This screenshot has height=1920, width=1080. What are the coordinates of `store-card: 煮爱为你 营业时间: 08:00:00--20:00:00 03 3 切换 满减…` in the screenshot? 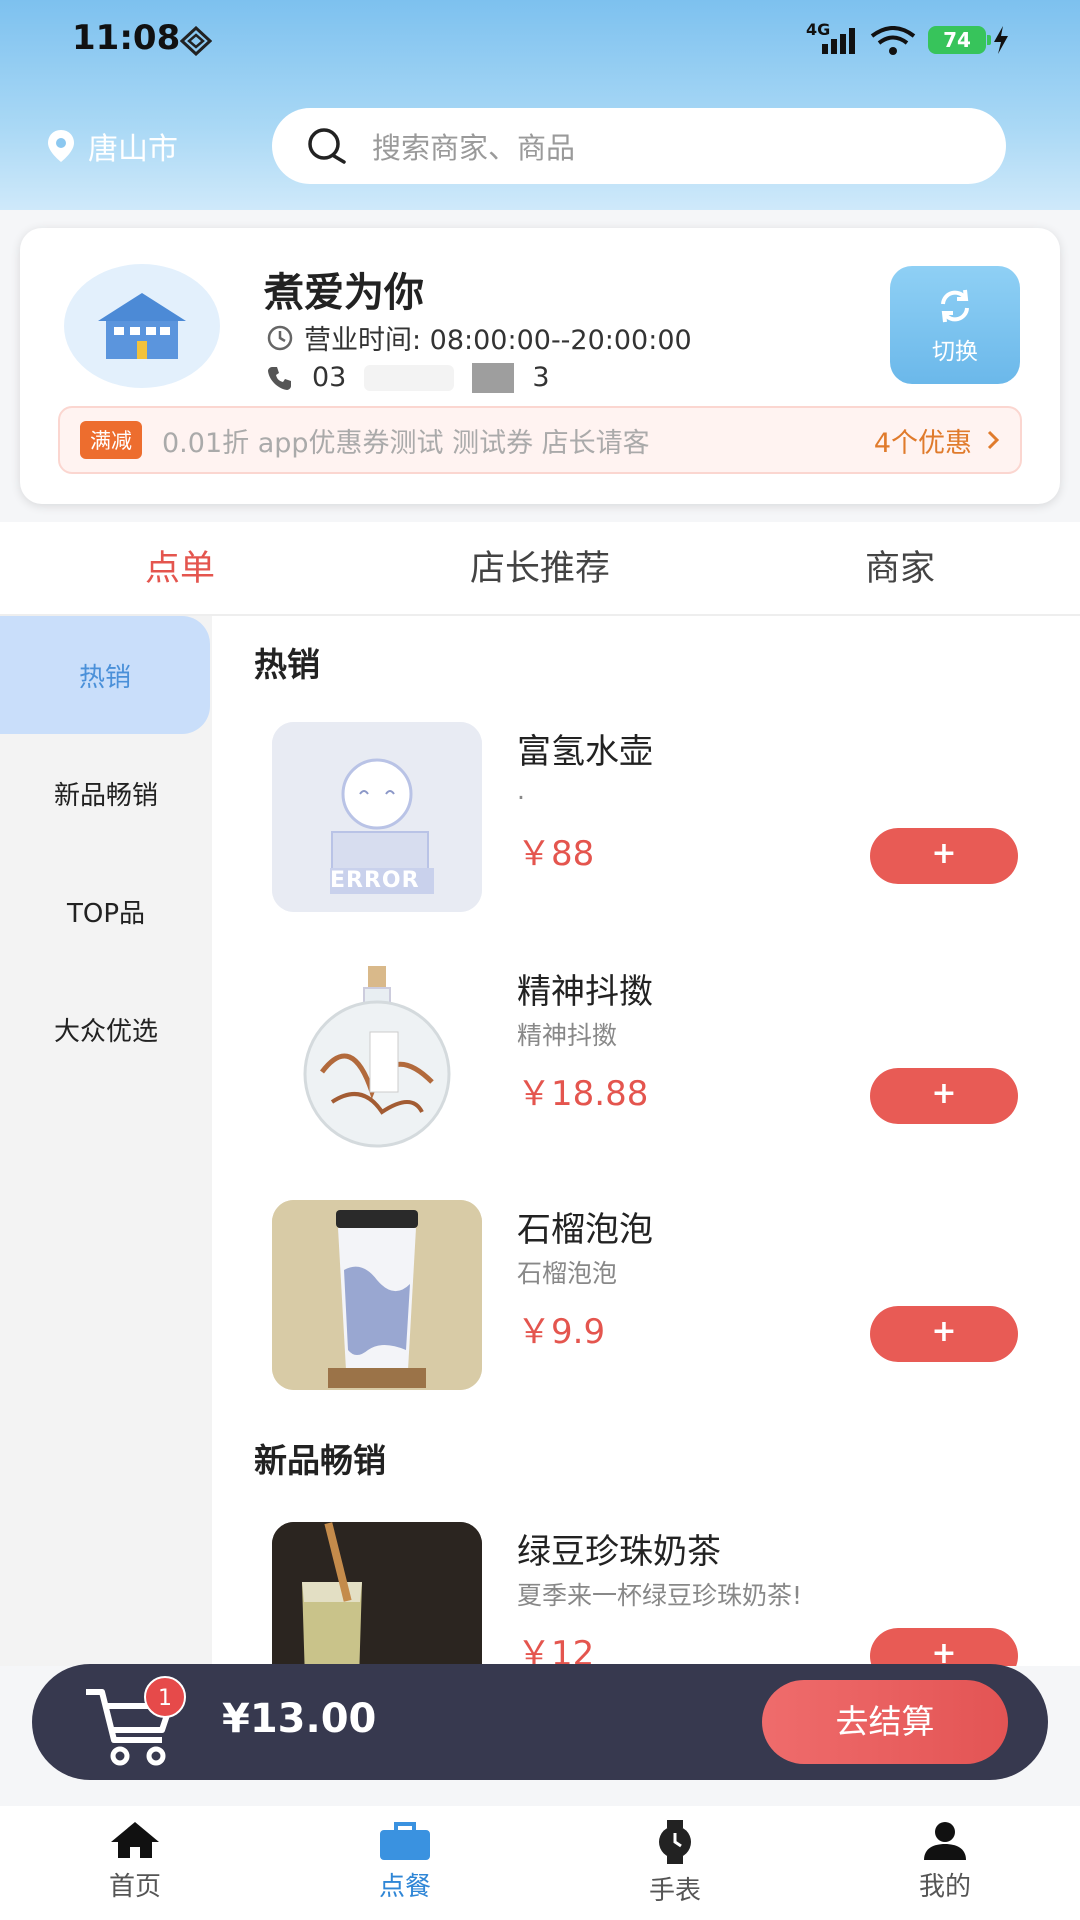 It's located at (540, 366).